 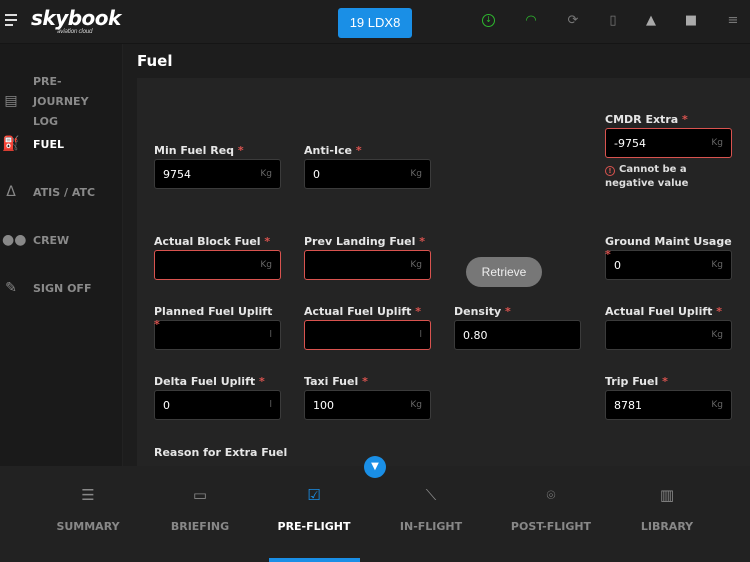 What do you see at coordinates (200, 495) in the screenshot?
I see `map-icon: ▭` at bounding box center [200, 495].